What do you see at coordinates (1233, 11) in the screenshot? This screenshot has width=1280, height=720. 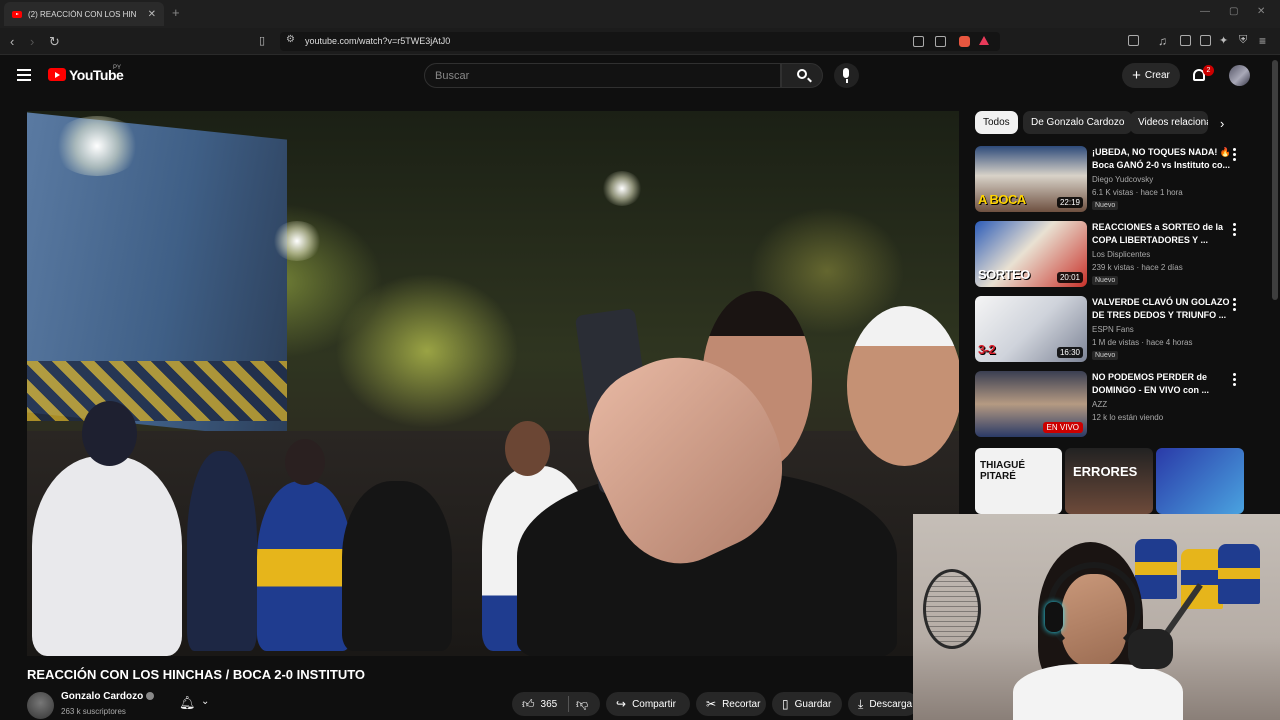 I see `maximize-icon: ▢` at bounding box center [1233, 11].